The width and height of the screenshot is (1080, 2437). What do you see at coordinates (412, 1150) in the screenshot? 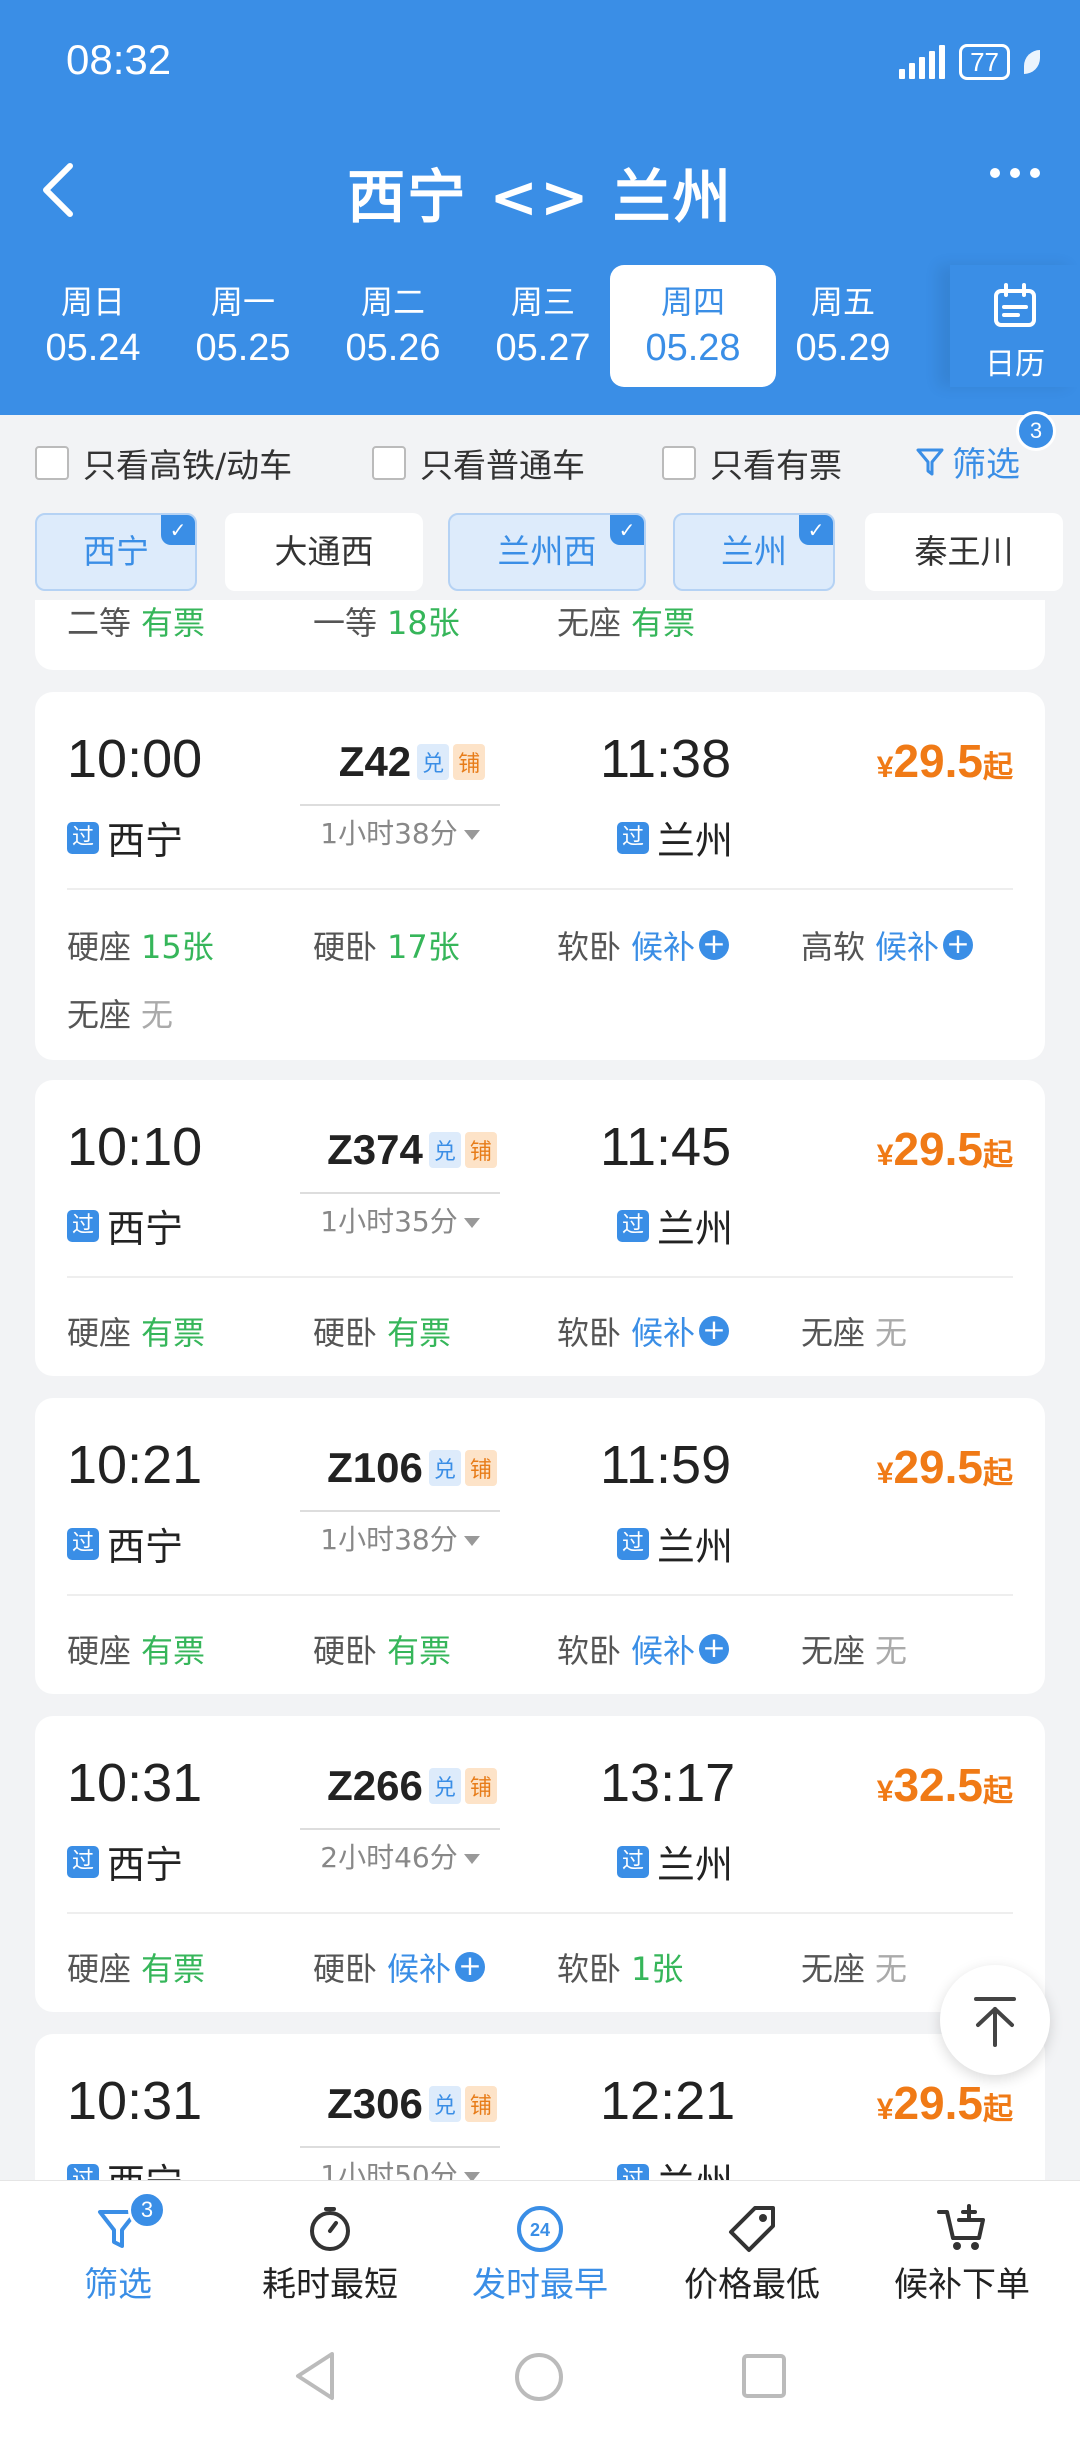
I see `train-number: Z374 兑铺` at bounding box center [412, 1150].